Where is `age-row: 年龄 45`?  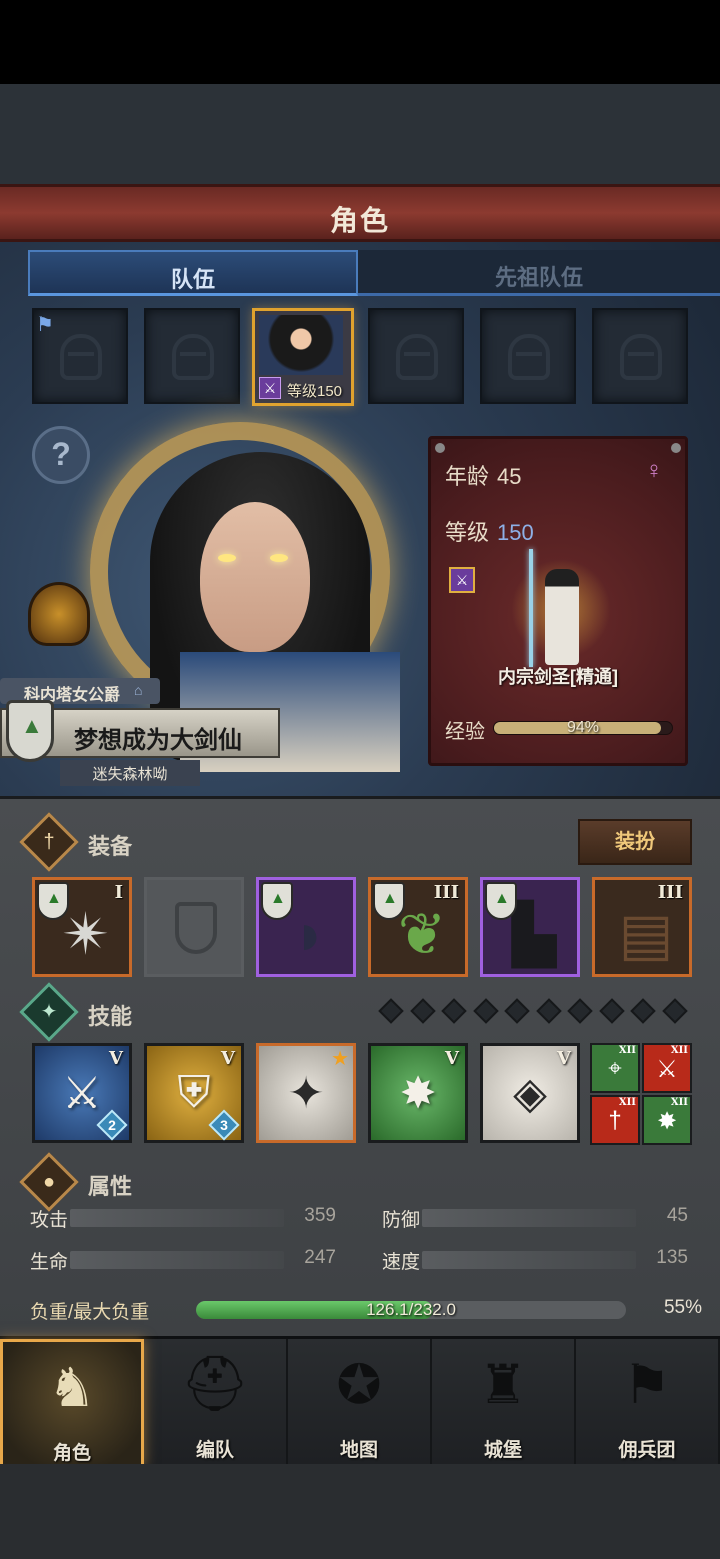
age-row: 年龄 45 is located at coordinates (483, 476).